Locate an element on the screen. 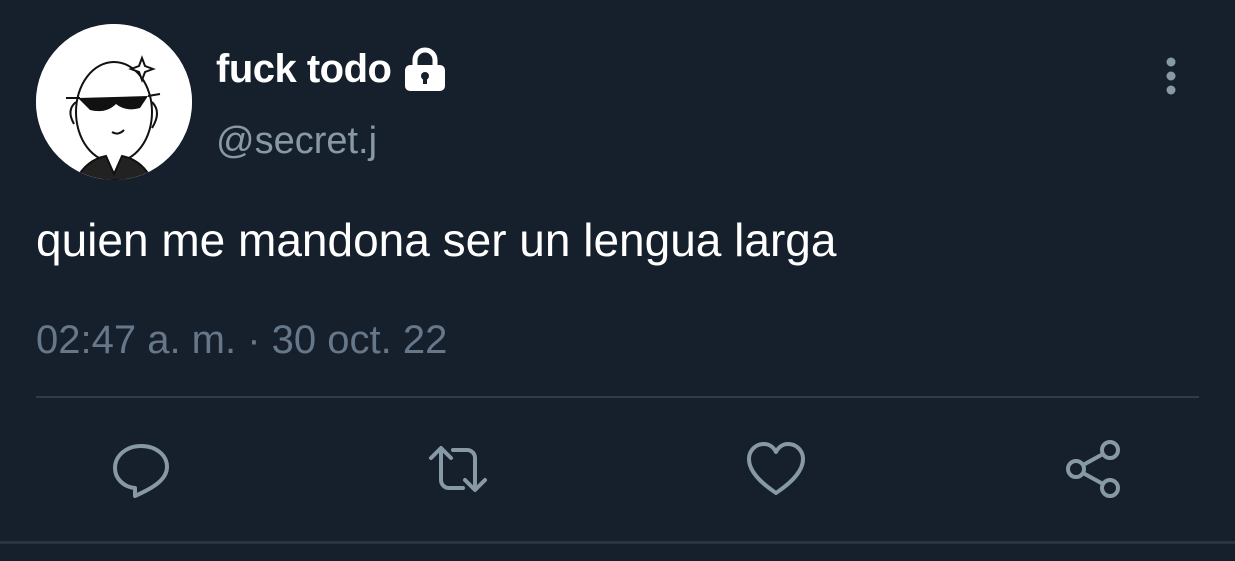 This screenshot has width=1235, height=561. display-name-text: fuck todo is located at coordinates (304, 69).